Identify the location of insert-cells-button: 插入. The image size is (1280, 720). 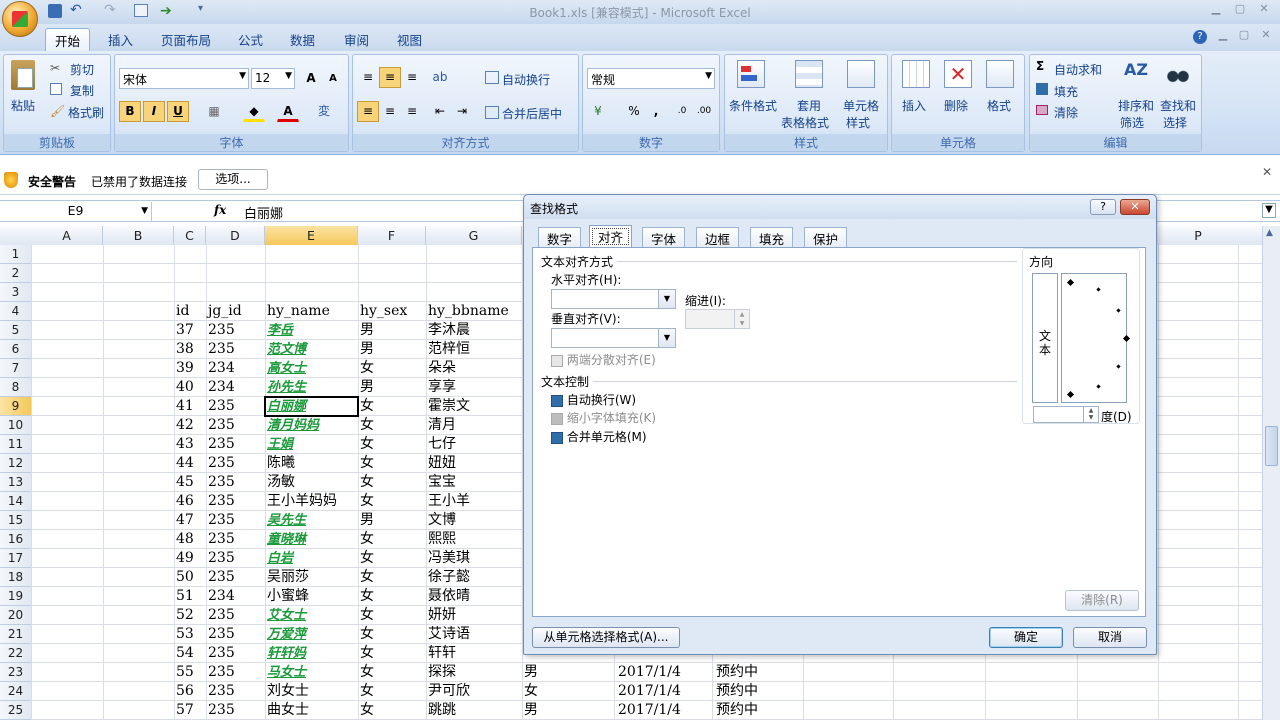
(914, 105).